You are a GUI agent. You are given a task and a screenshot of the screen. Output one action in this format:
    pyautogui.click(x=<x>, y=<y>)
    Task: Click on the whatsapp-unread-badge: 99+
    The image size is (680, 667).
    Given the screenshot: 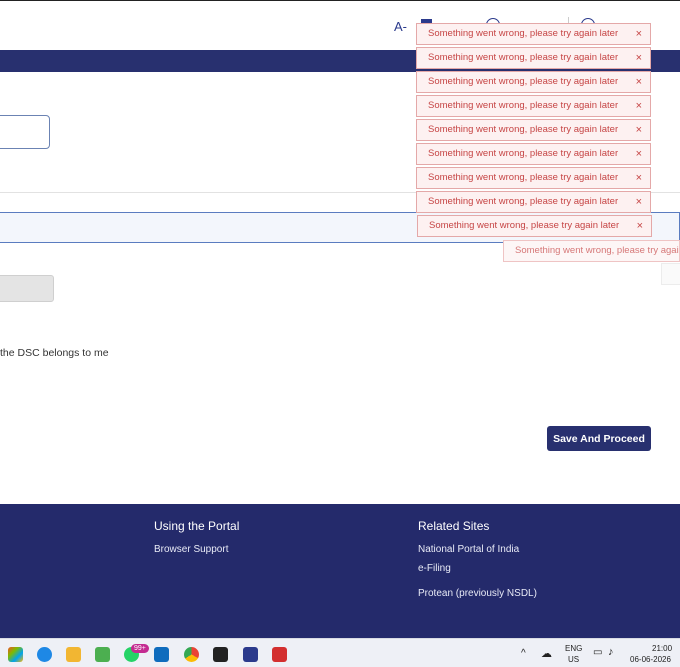 What is the action you would take?
    pyautogui.click(x=140, y=648)
    